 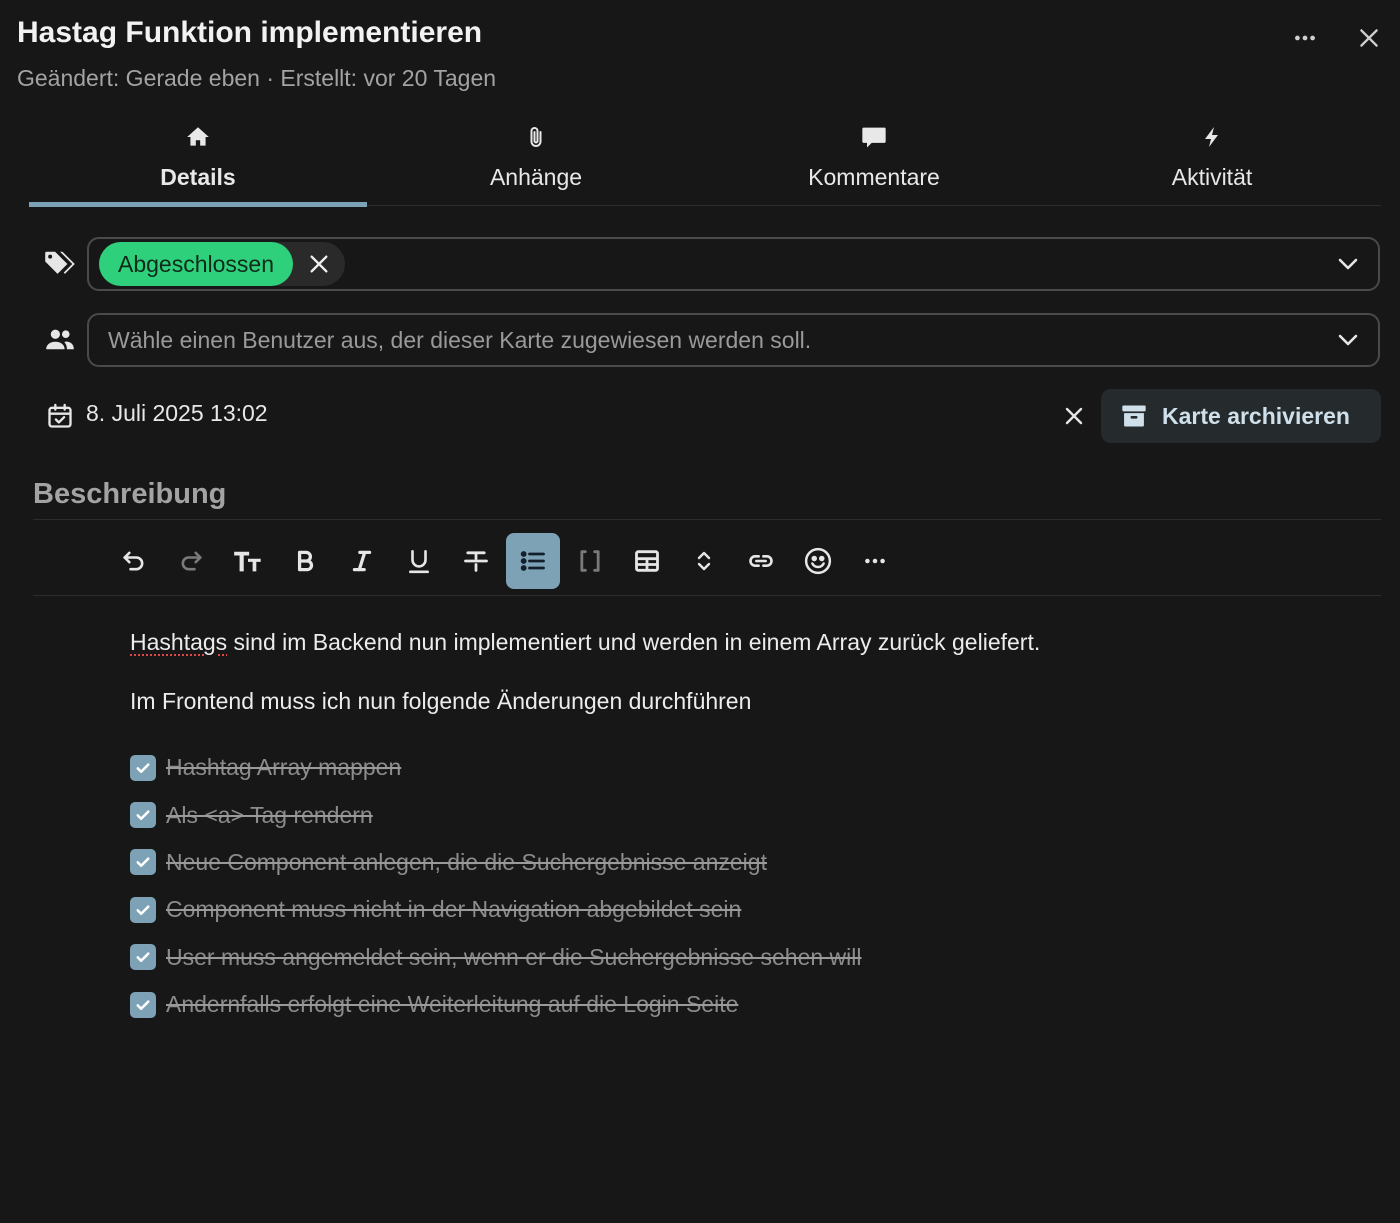 I want to click on bold-button, so click(x=305, y=561).